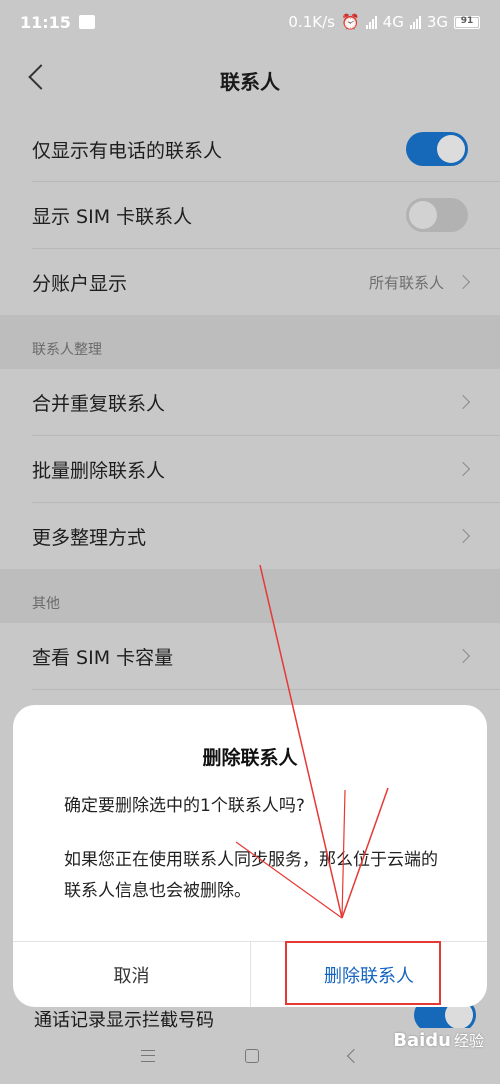 The height and width of the screenshot is (1084, 500). Describe the element at coordinates (250, 402) in the screenshot. I see `setting-merge-duplicates: 合并重复联系人` at that location.